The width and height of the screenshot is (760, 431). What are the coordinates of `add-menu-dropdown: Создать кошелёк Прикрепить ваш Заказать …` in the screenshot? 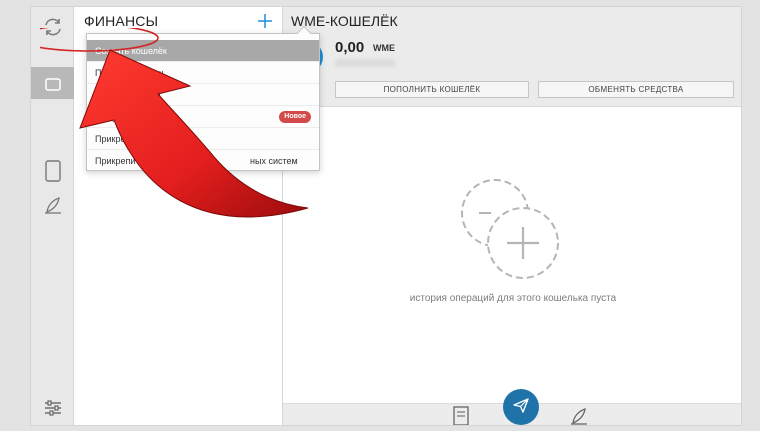 It's located at (203, 98).